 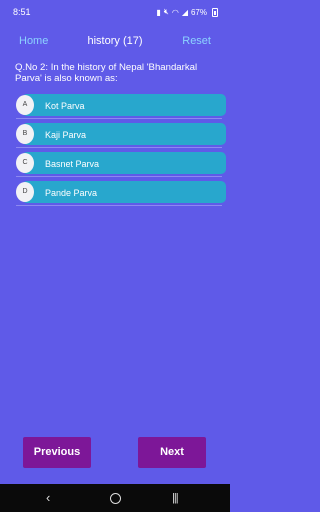 I want to click on signal-icon: ◢, so click(x=184, y=12).